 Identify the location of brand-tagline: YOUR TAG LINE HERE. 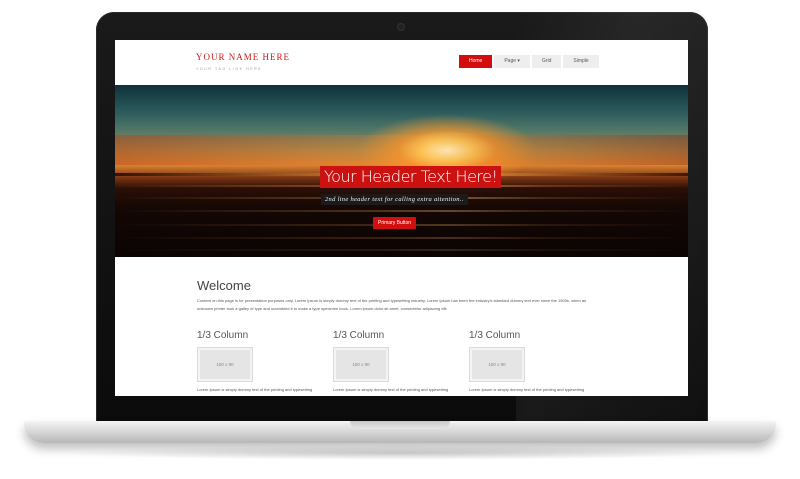
(229, 69).